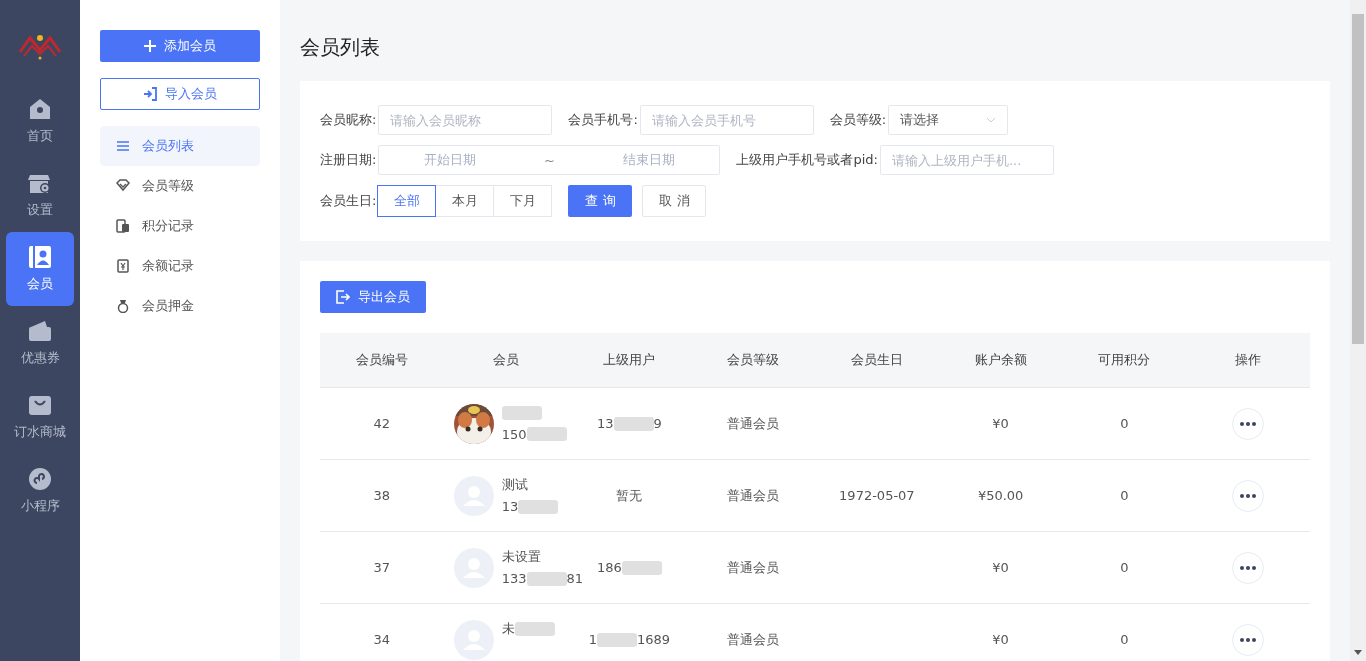 The height and width of the screenshot is (661, 1366). Describe the element at coordinates (648, 160) in the screenshot. I see `end-date-placeholder: 结束日期` at that location.